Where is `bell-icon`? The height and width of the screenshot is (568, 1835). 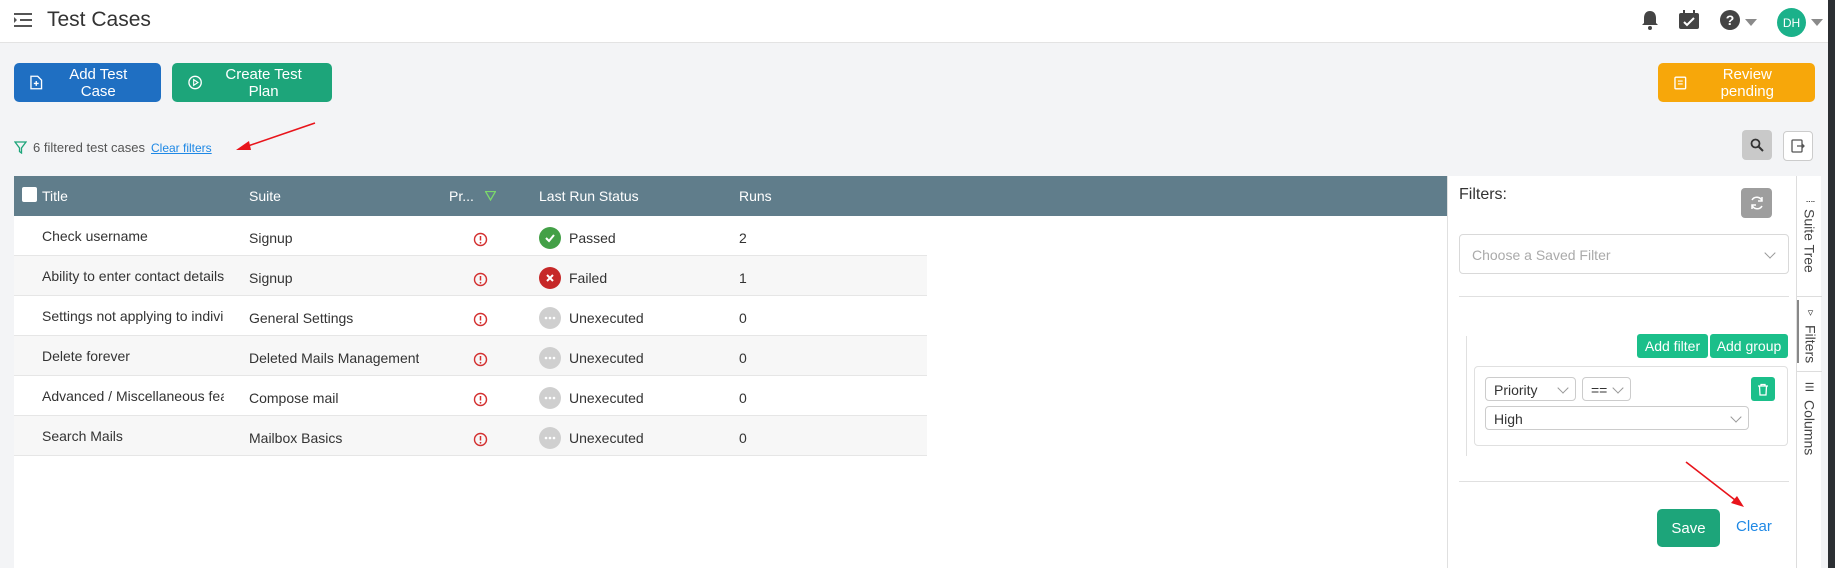
bell-icon is located at coordinates (1650, 20).